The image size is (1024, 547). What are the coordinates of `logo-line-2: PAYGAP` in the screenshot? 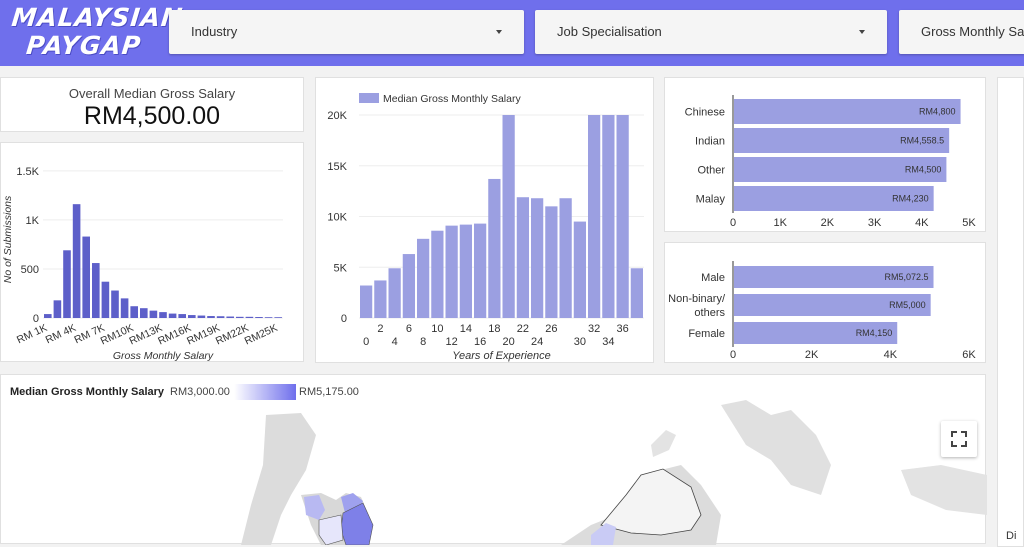 It's located at (83, 45).